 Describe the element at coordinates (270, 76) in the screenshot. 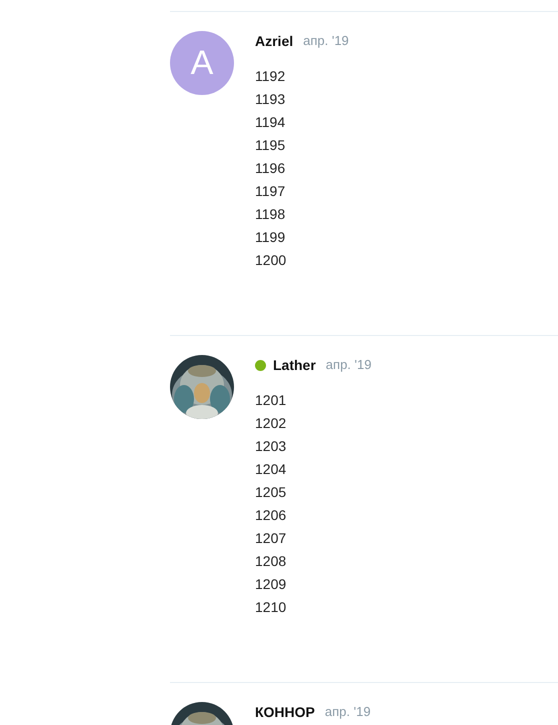

I see `post-text: 1192` at that location.